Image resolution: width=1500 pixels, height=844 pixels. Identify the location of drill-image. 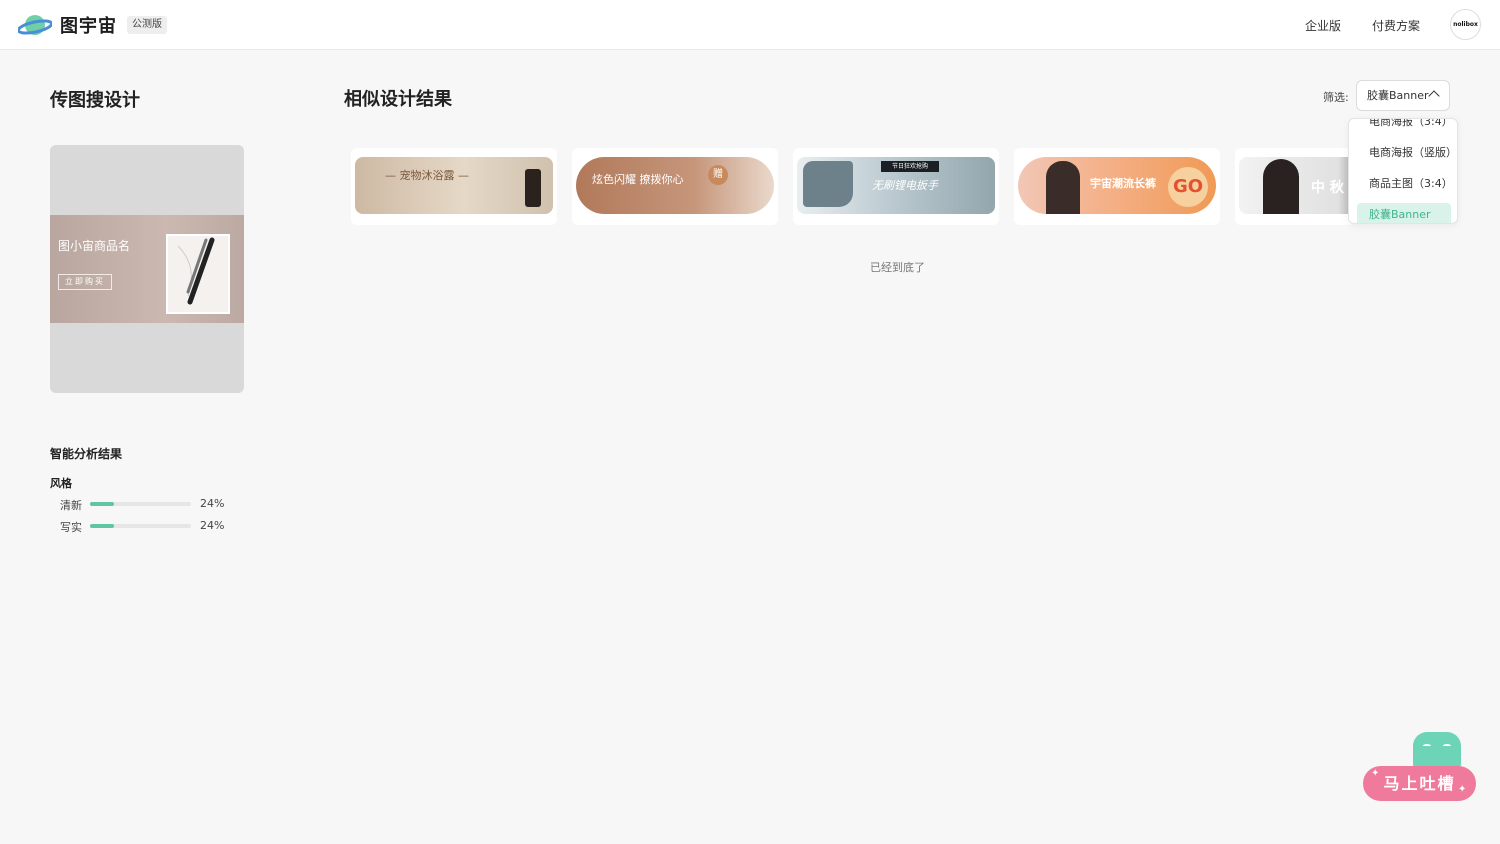
(828, 184).